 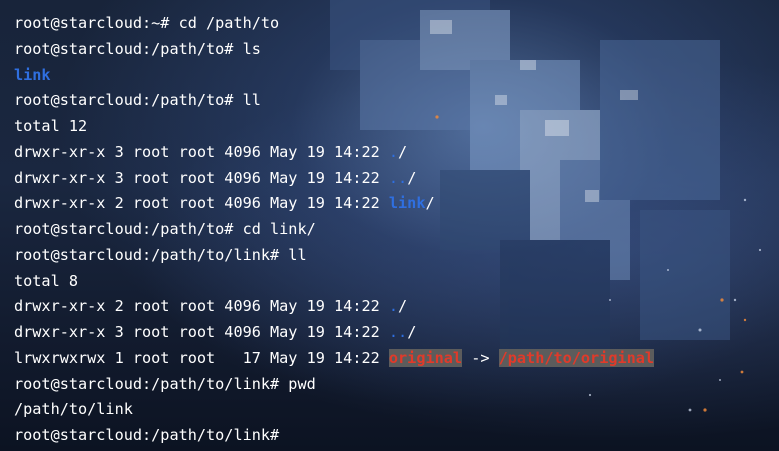 What do you see at coordinates (46, 280) in the screenshot?
I see `line-text: total 8` at bounding box center [46, 280].